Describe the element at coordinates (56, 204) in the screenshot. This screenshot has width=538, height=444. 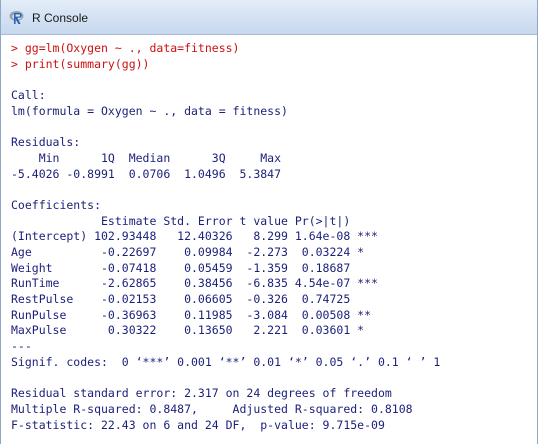
I see `console-output-line: Coefficients:` at that location.